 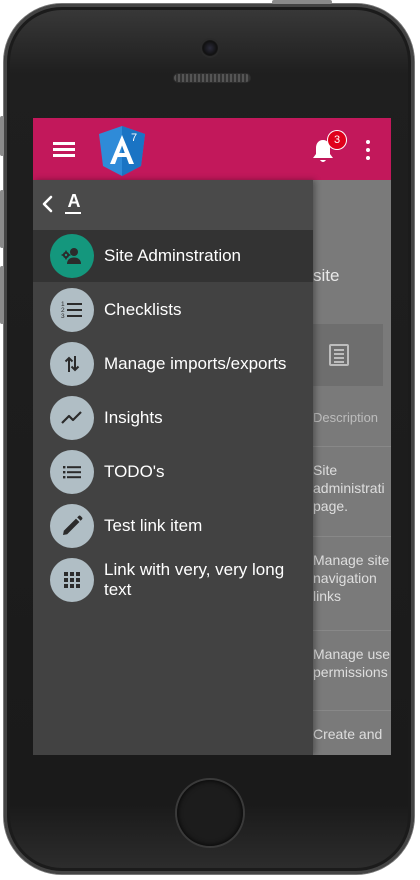 I want to click on nav-item-todos: TODO's, so click(x=173, y=472).